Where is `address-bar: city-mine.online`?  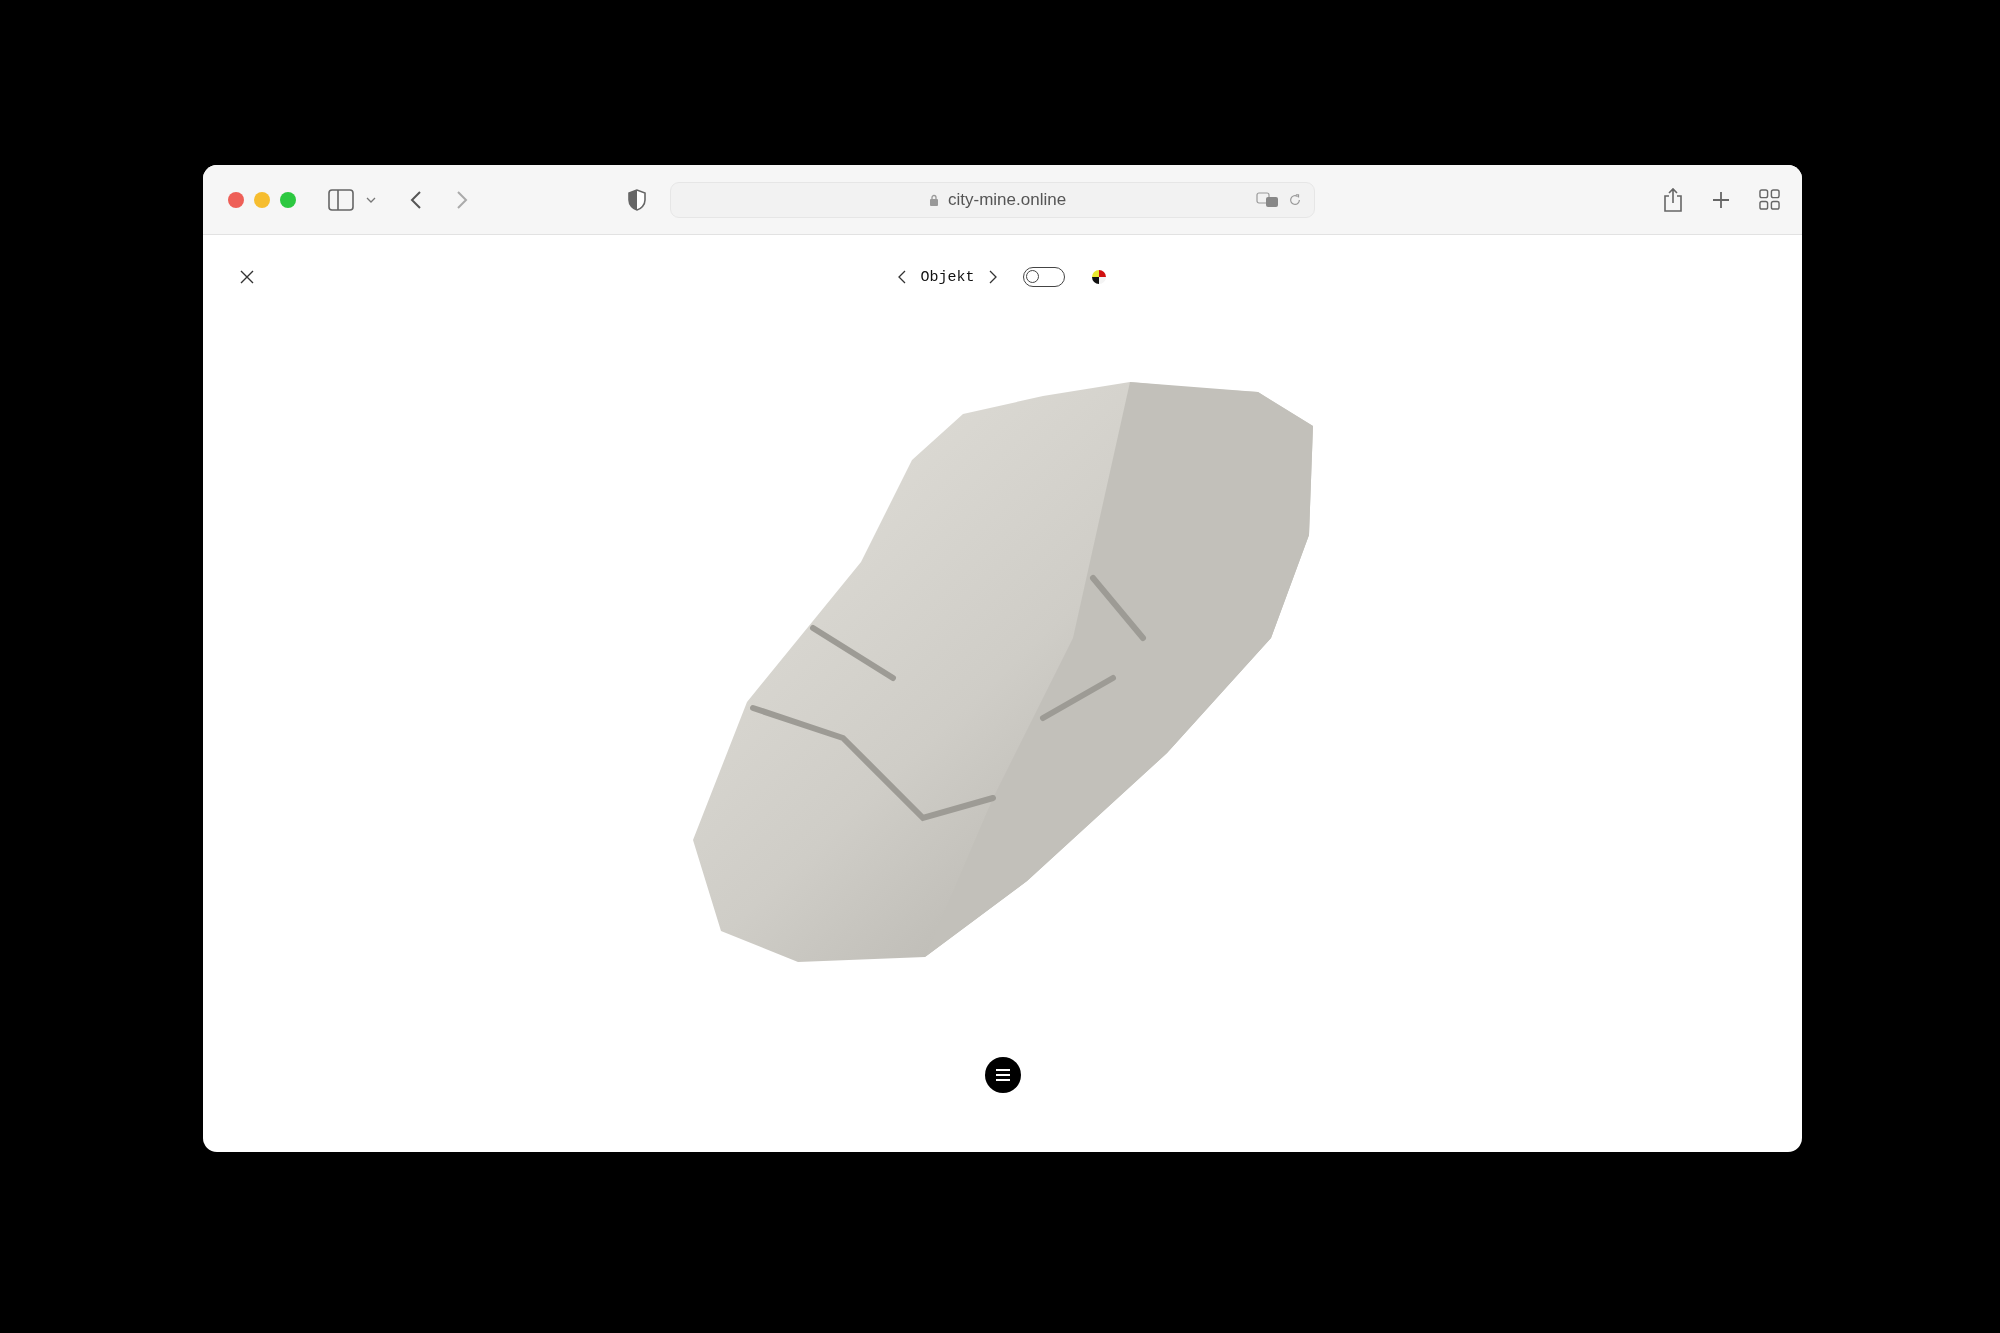
address-bar: city-mine.online is located at coordinates (992, 199).